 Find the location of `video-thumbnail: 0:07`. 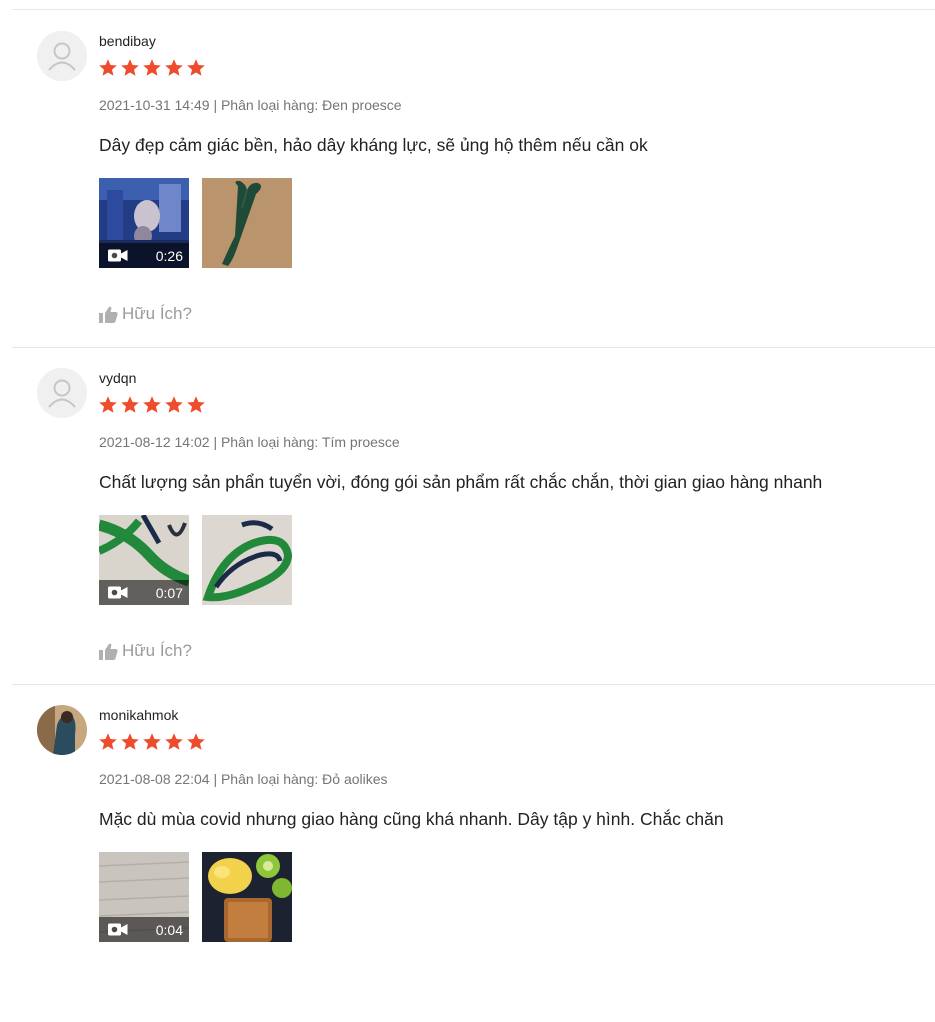

video-thumbnail: 0:07 is located at coordinates (144, 560).